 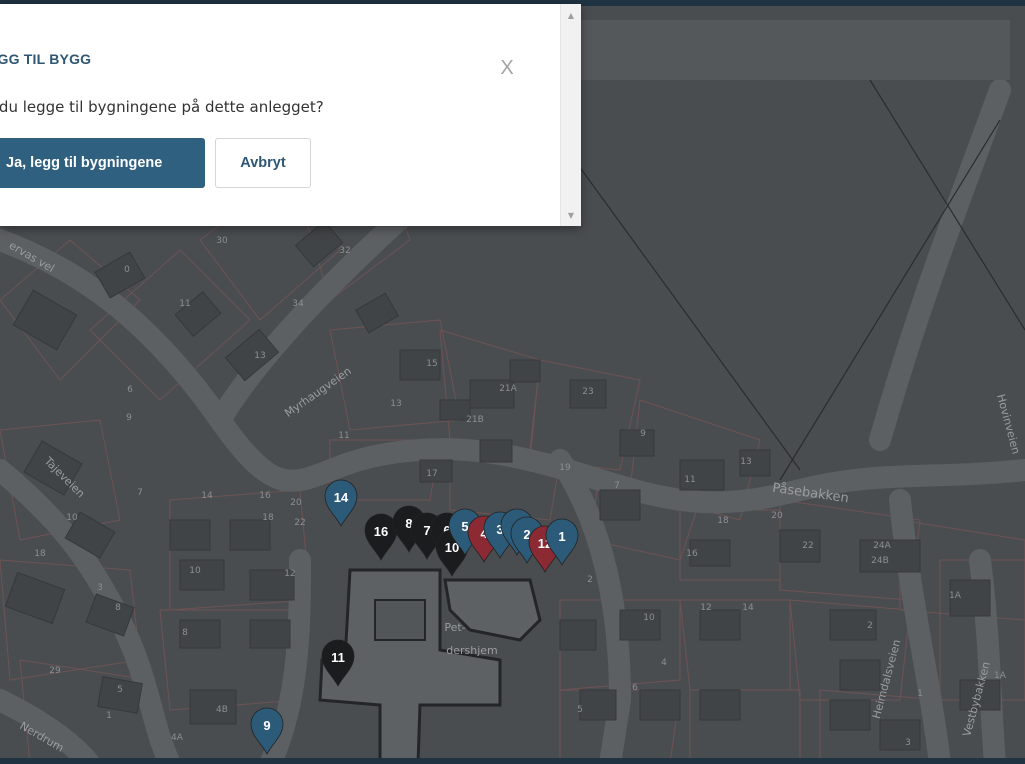 What do you see at coordinates (565, 468) in the screenshot?
I see `house-number: 19` at bounding box center [565, 468].